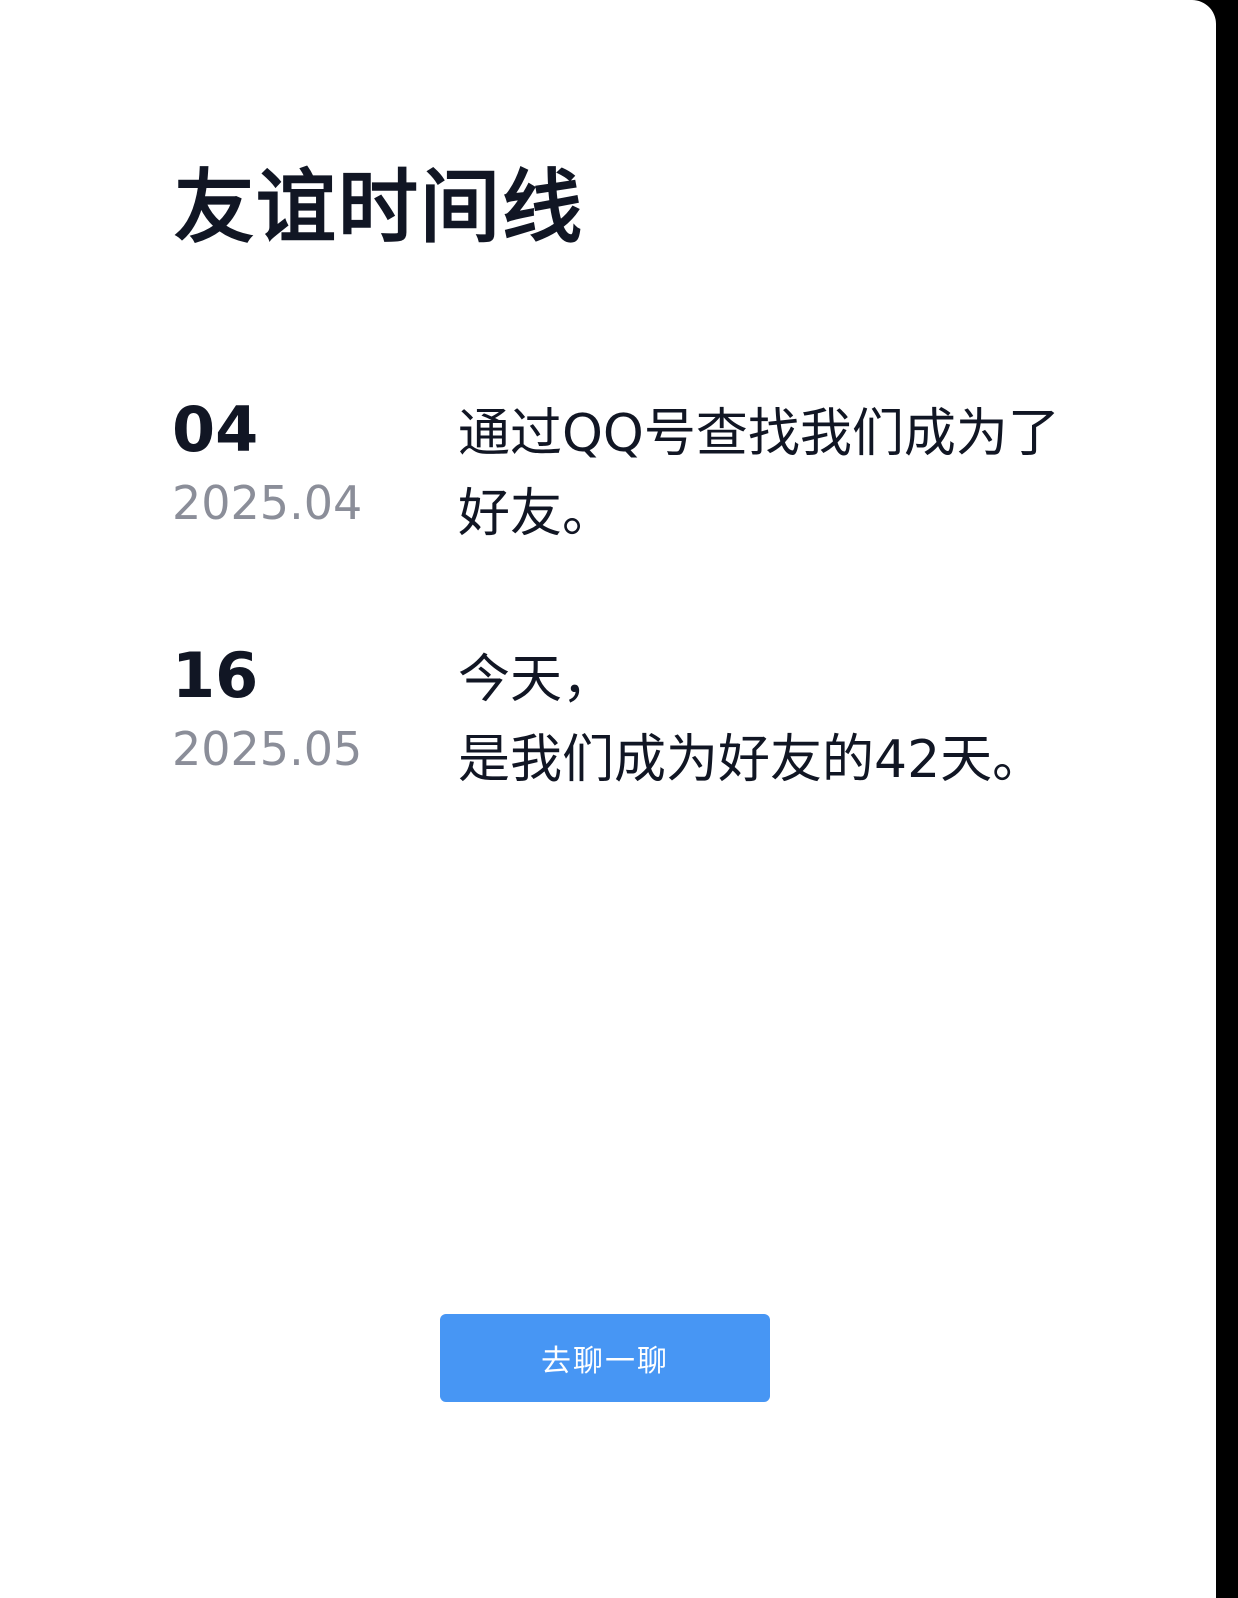  Describe the element at coordinates (788, 474) in the screenshot. I see `timeline-description: 通过QQ号查找我们成为了 好友。` at that location.